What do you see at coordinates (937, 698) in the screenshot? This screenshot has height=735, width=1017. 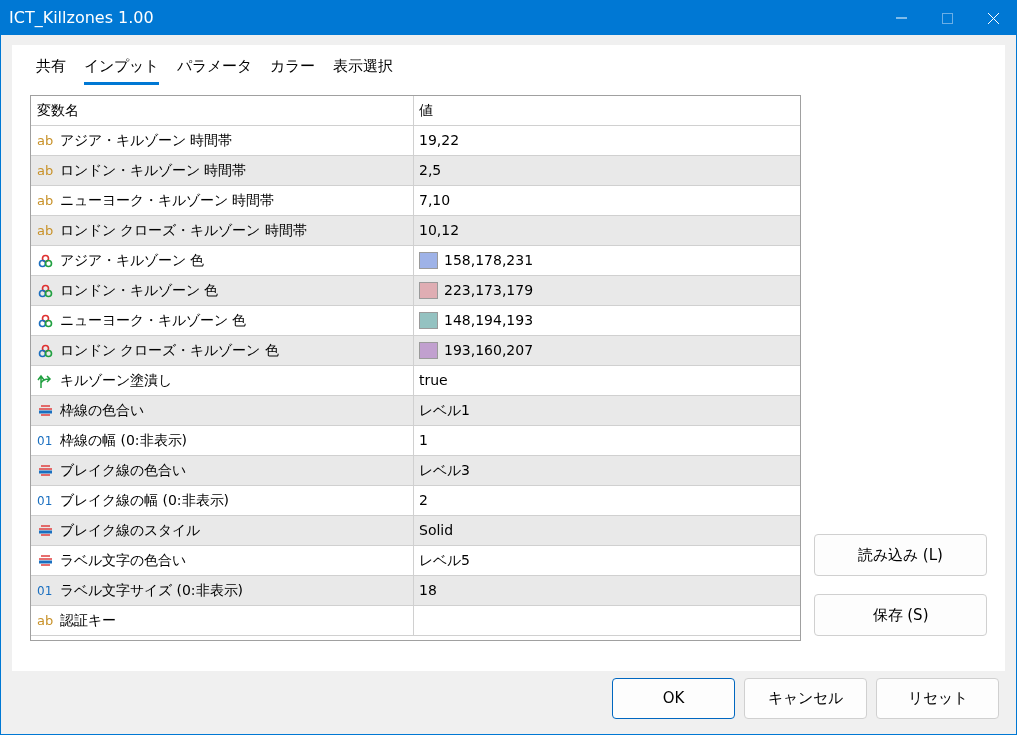 I see `dialog-button: リセット` at bounding box center [937, 698].